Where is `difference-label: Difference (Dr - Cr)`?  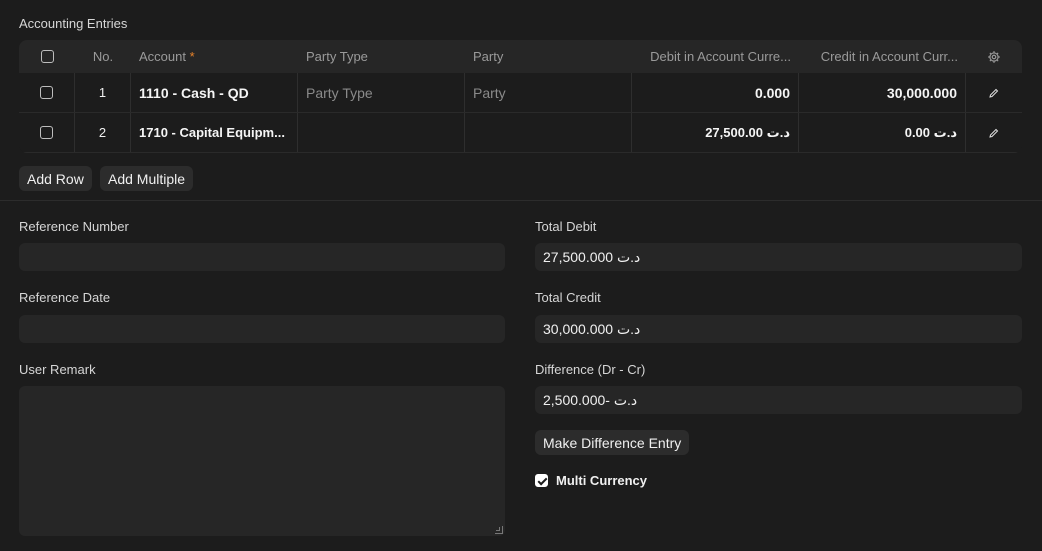 difference-label: Difference (Dr - Cr) is located at coordinates (590, 369).